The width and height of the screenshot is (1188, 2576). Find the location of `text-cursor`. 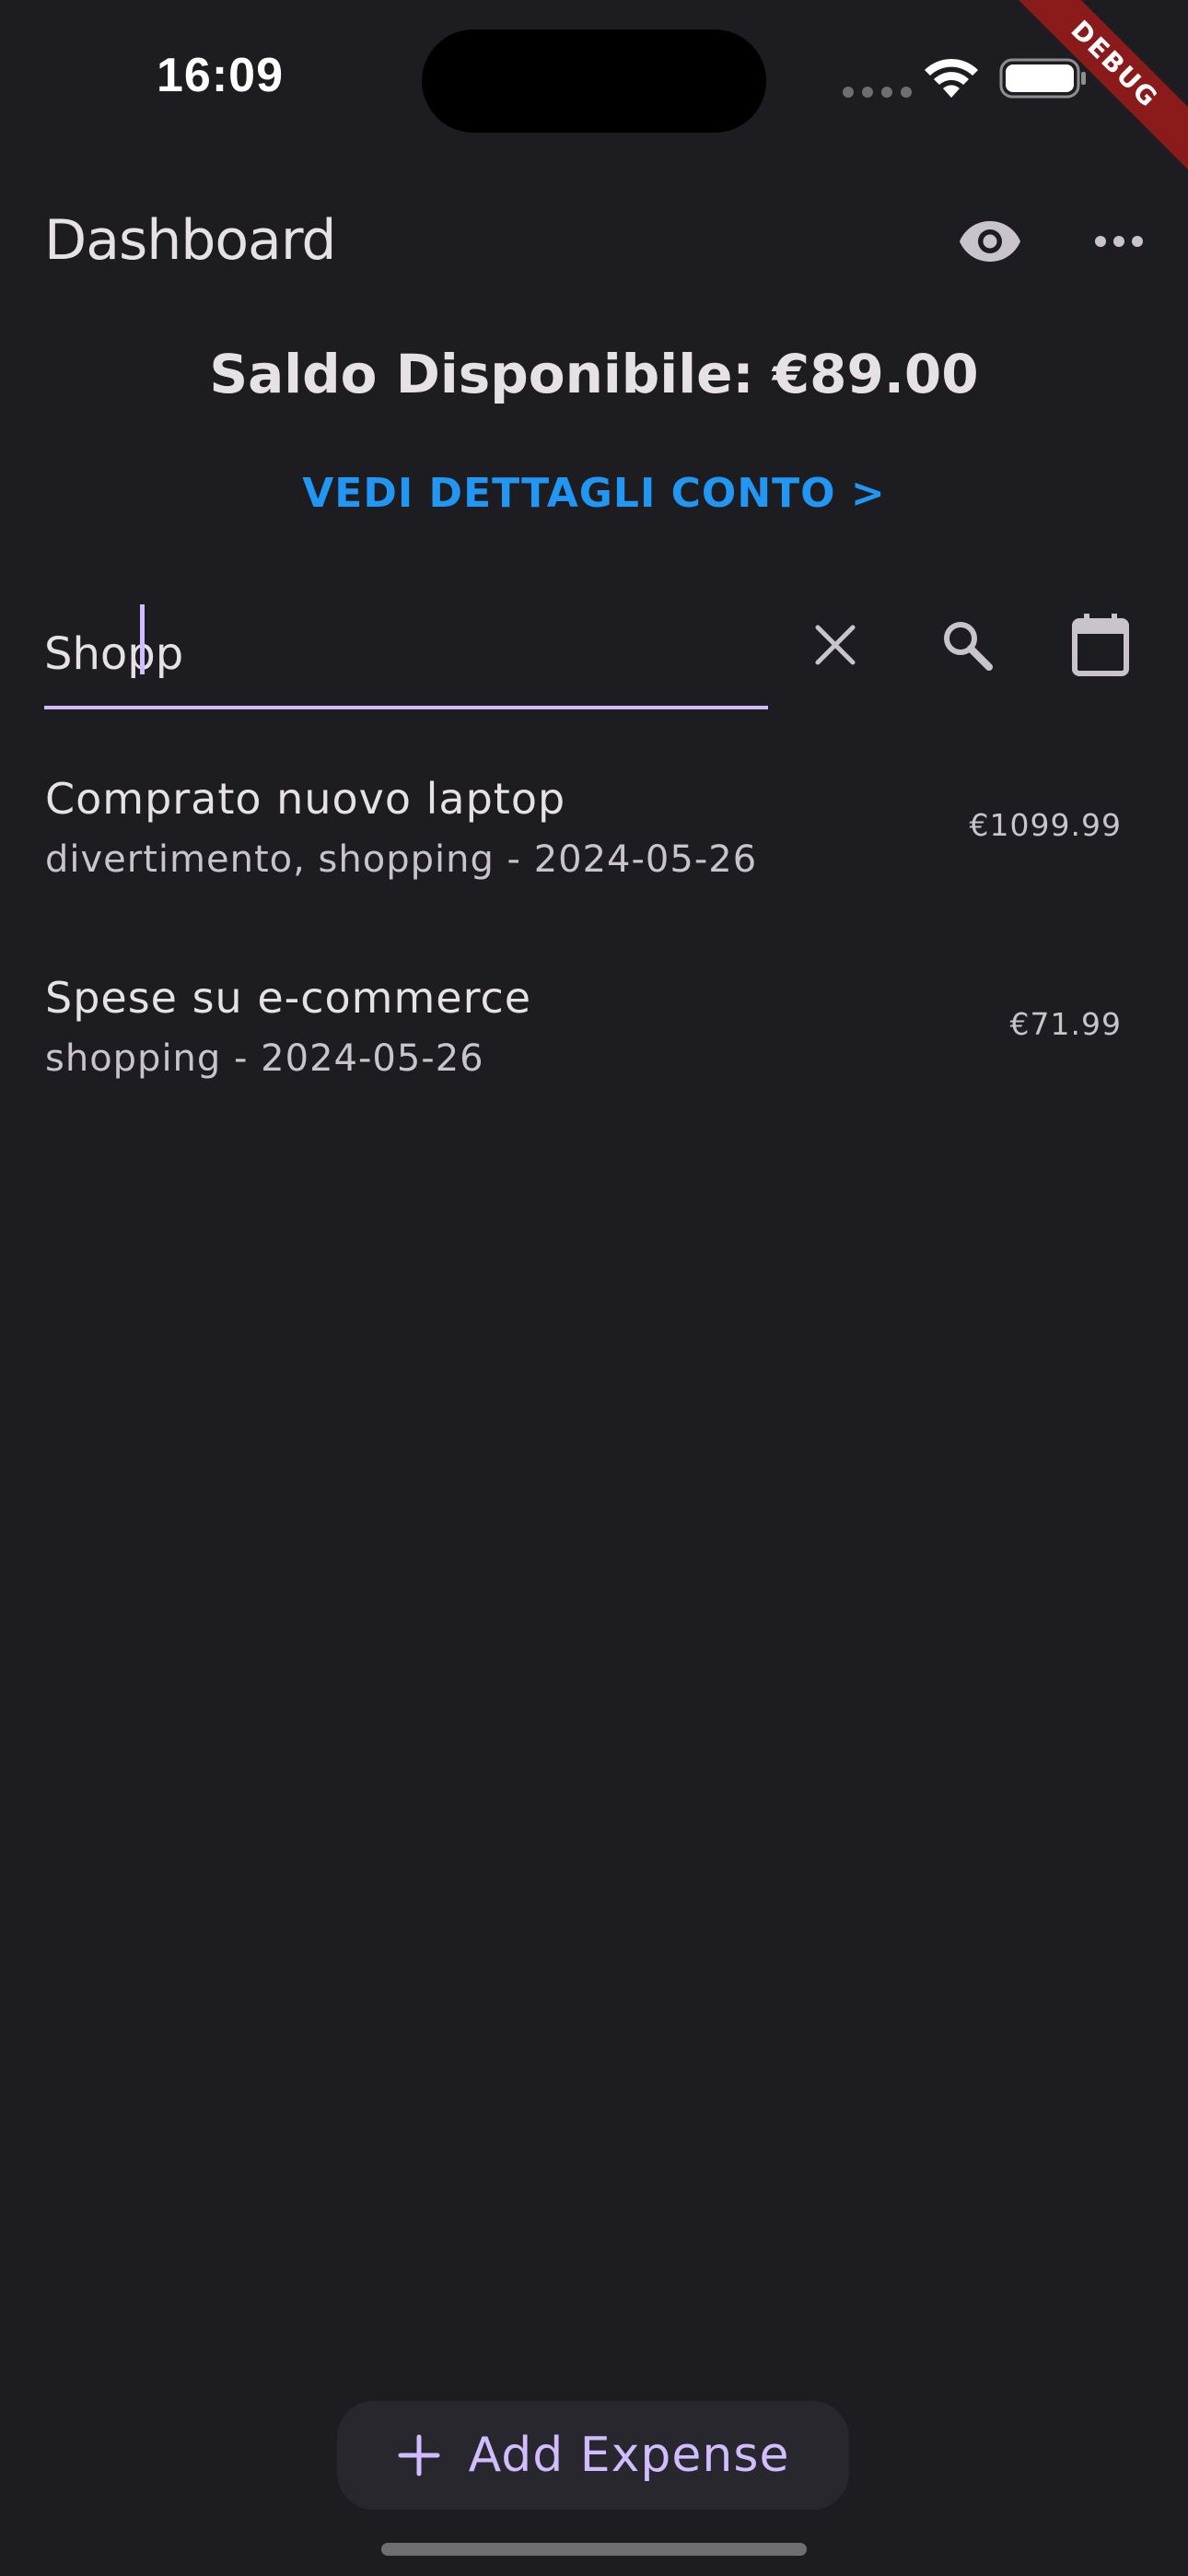

text-cursor is located at coordinates (143, 639).